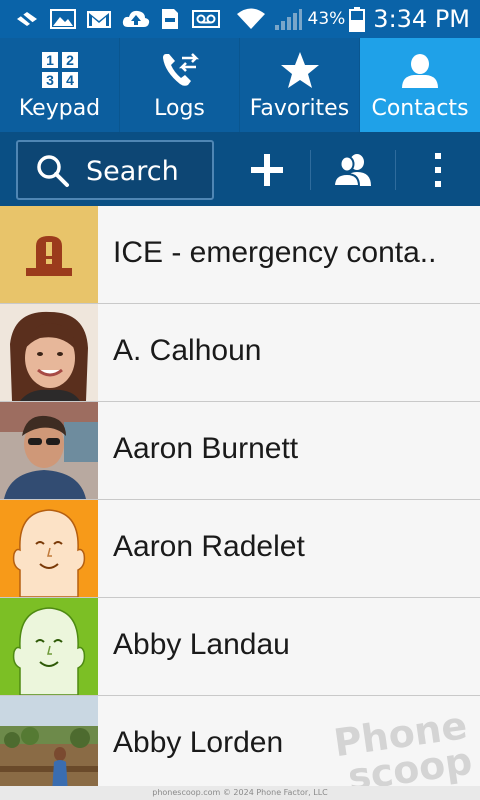 The image size is (480, 800). I want to click on contact-name: A. Calhoun, so click(187, 350).